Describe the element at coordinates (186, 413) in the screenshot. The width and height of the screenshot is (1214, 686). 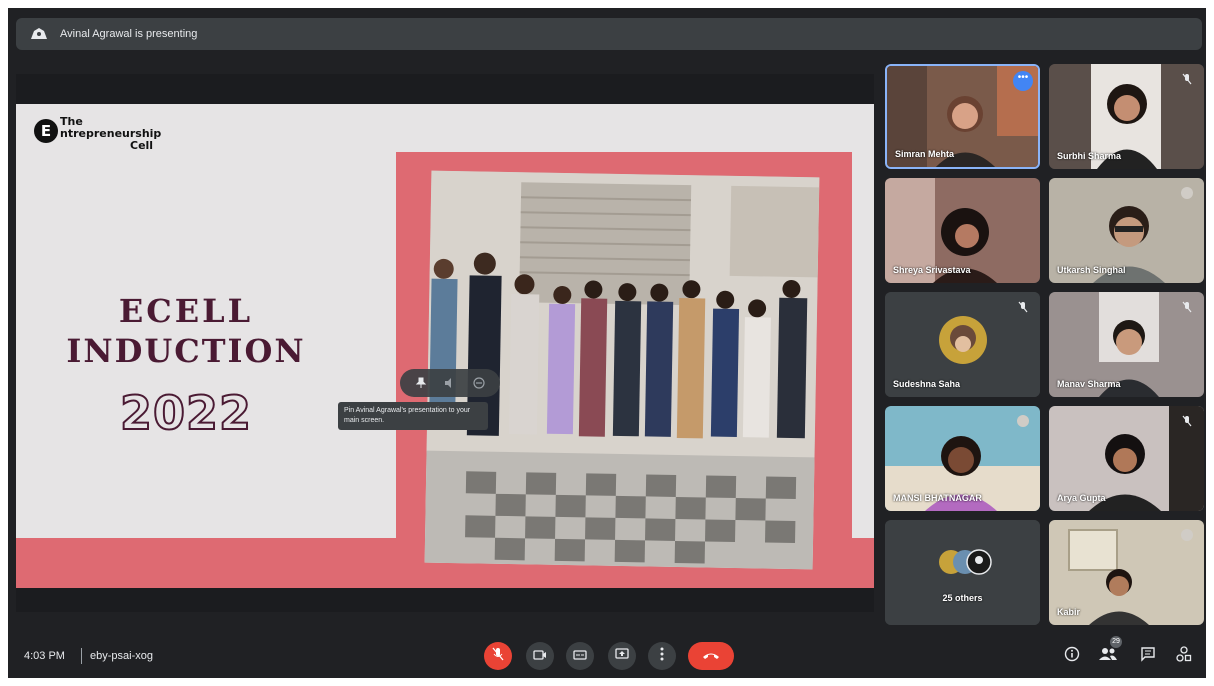
I see `slide-title-year: 2022` at that location.